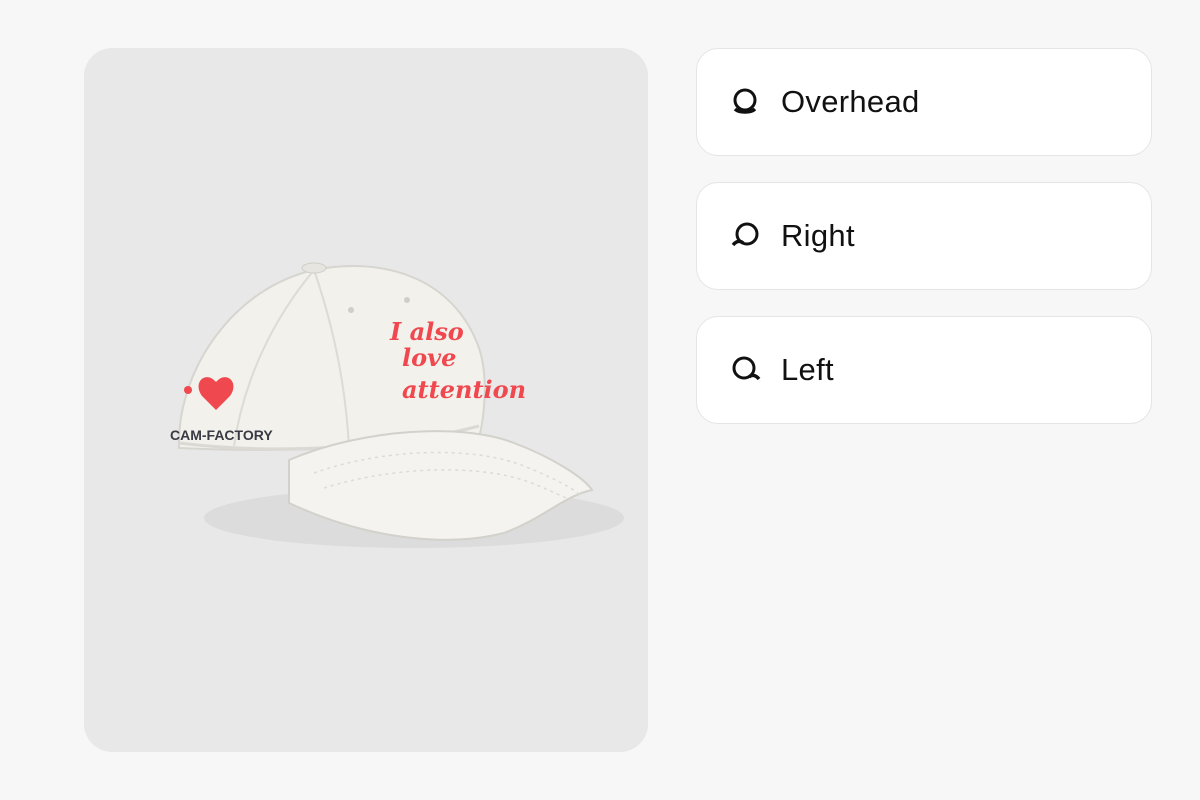  Describe the element at coordinates (924, 370) in the screenshot. I see `view-option-left: Left` at that location.